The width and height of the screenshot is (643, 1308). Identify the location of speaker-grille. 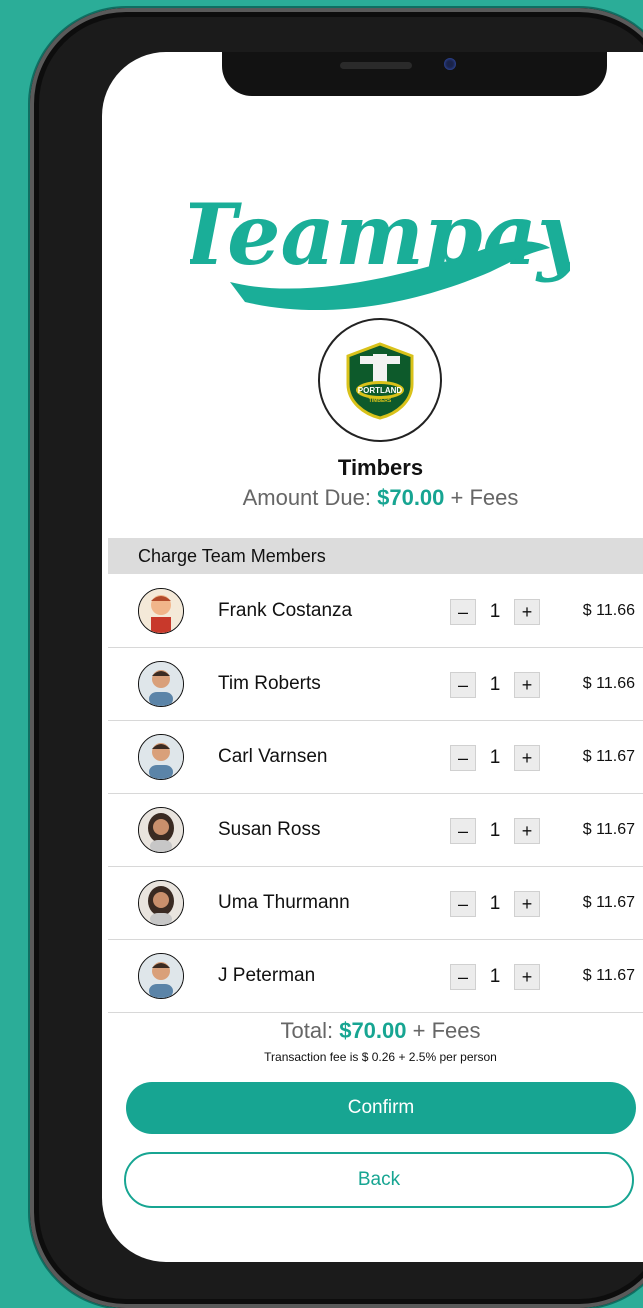
(376, 65).